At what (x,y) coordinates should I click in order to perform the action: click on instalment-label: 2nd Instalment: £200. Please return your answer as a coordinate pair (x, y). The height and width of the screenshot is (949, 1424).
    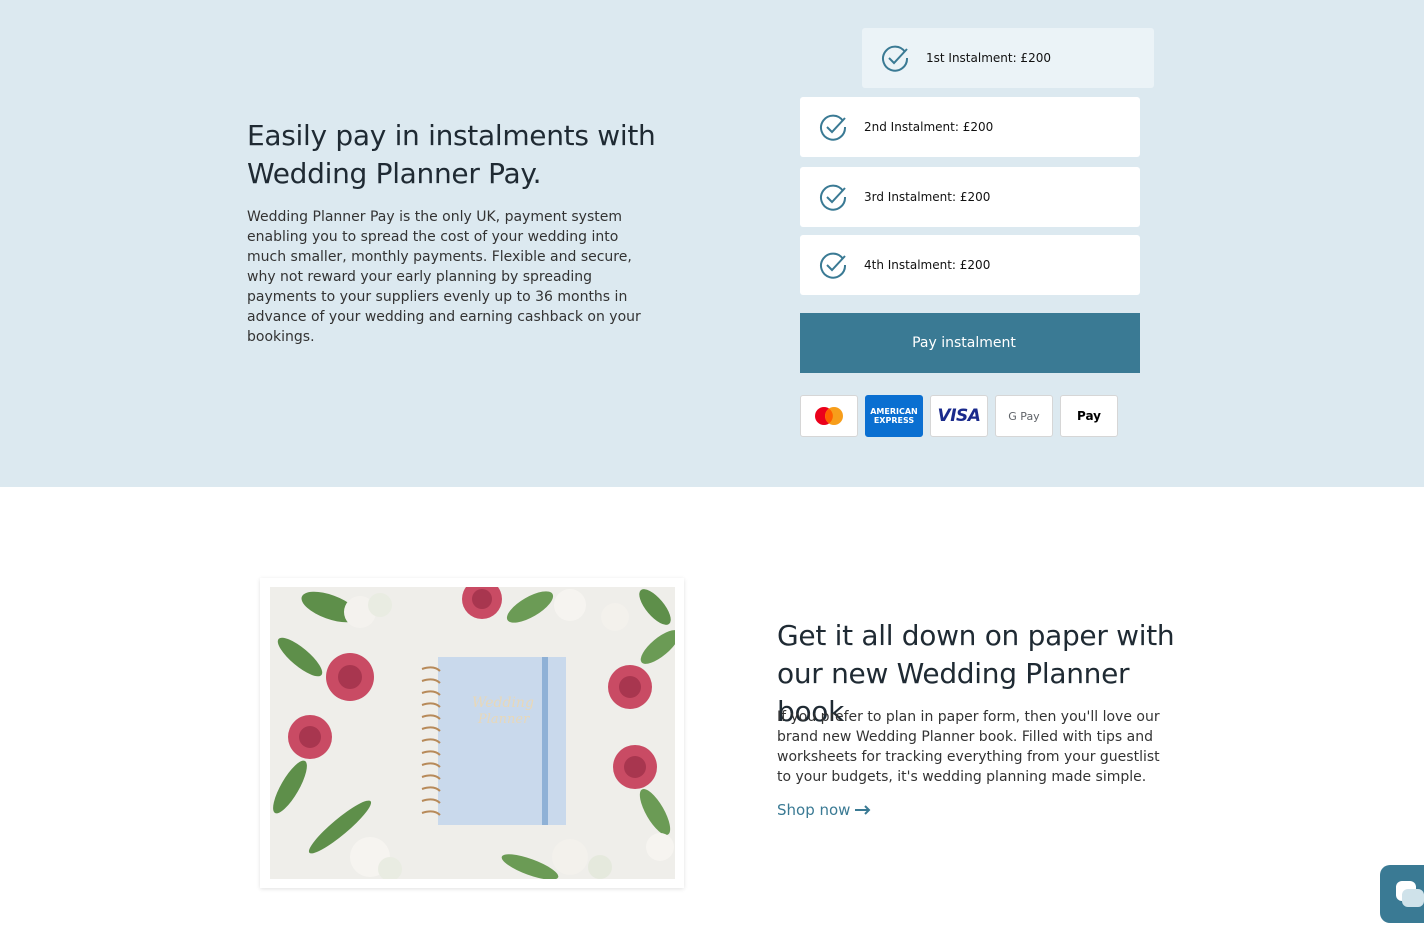
    Looking at the image, I should click on (929, 127).